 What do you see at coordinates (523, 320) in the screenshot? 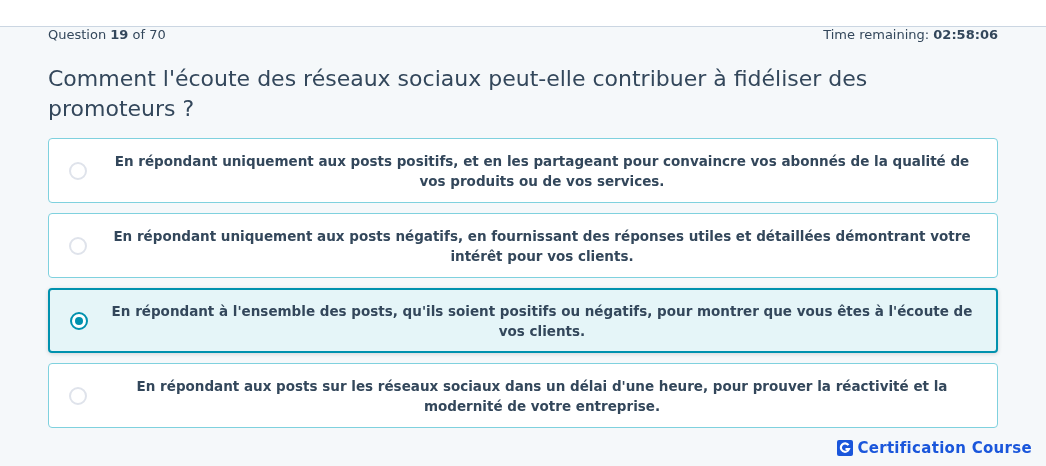
I see `answer-option: En répondant à l'ensemble des posts, qu'ils soient positifs ou négatifs, pour montrer que vous êtes à l'écoute de vos clients.` at bounding box center [523, 320].